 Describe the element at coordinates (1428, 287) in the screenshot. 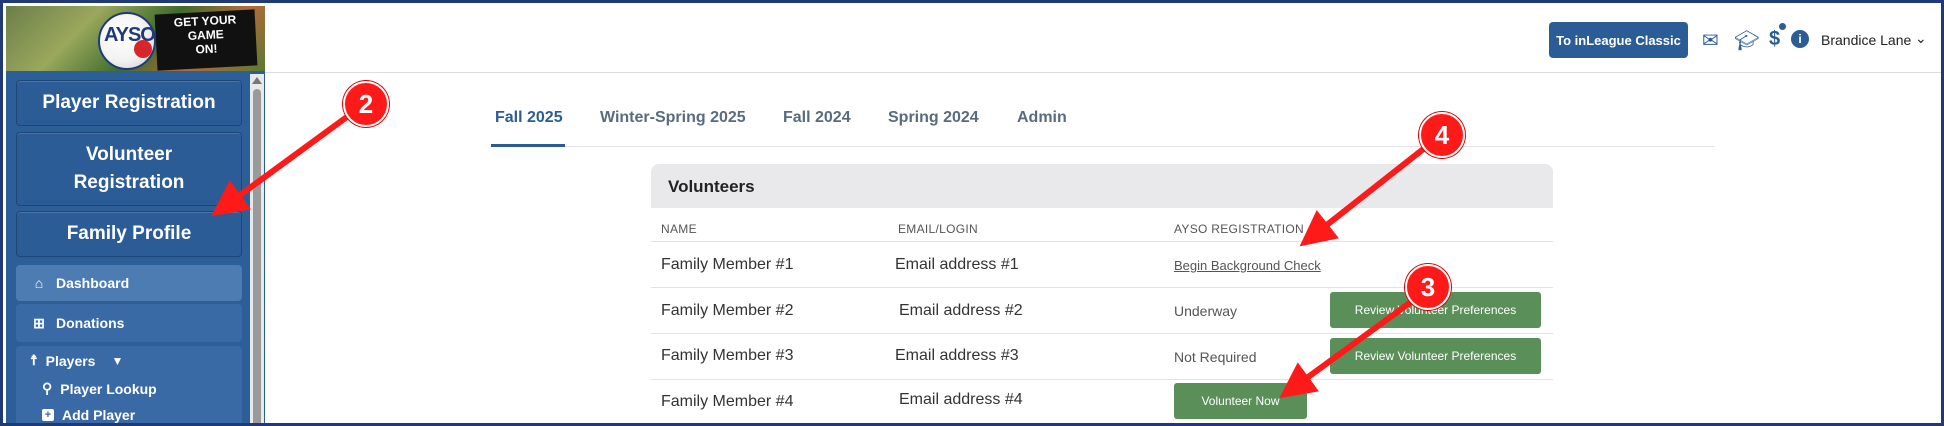

I see `annotation-badge-3: 3` at that location.